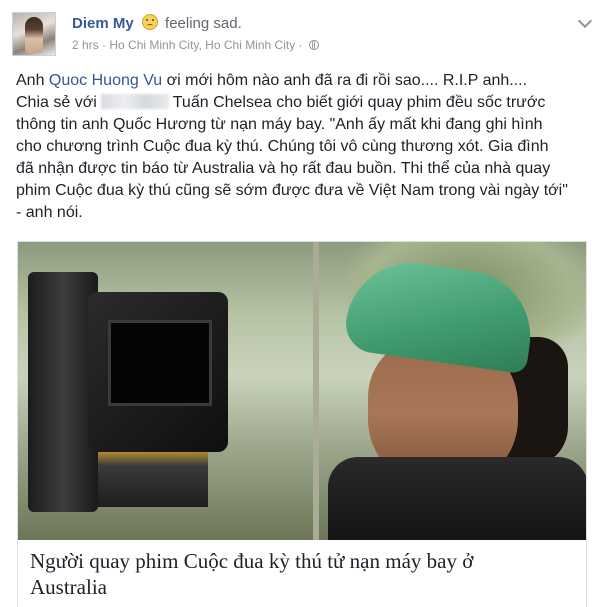 This screenshot has height=607, width=600. What do you see at coordinates (49, 212) in the screenshot?
I see `post-line: - anh nói.` at bounding box center [49, 212].